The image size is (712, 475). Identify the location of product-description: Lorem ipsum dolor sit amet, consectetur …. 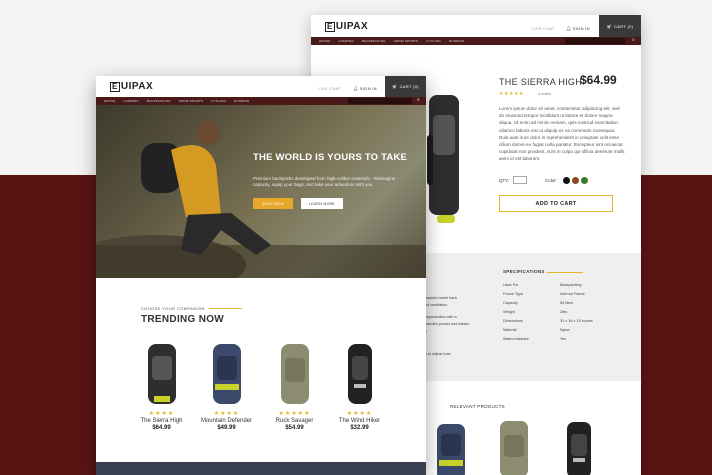
(562, 134).